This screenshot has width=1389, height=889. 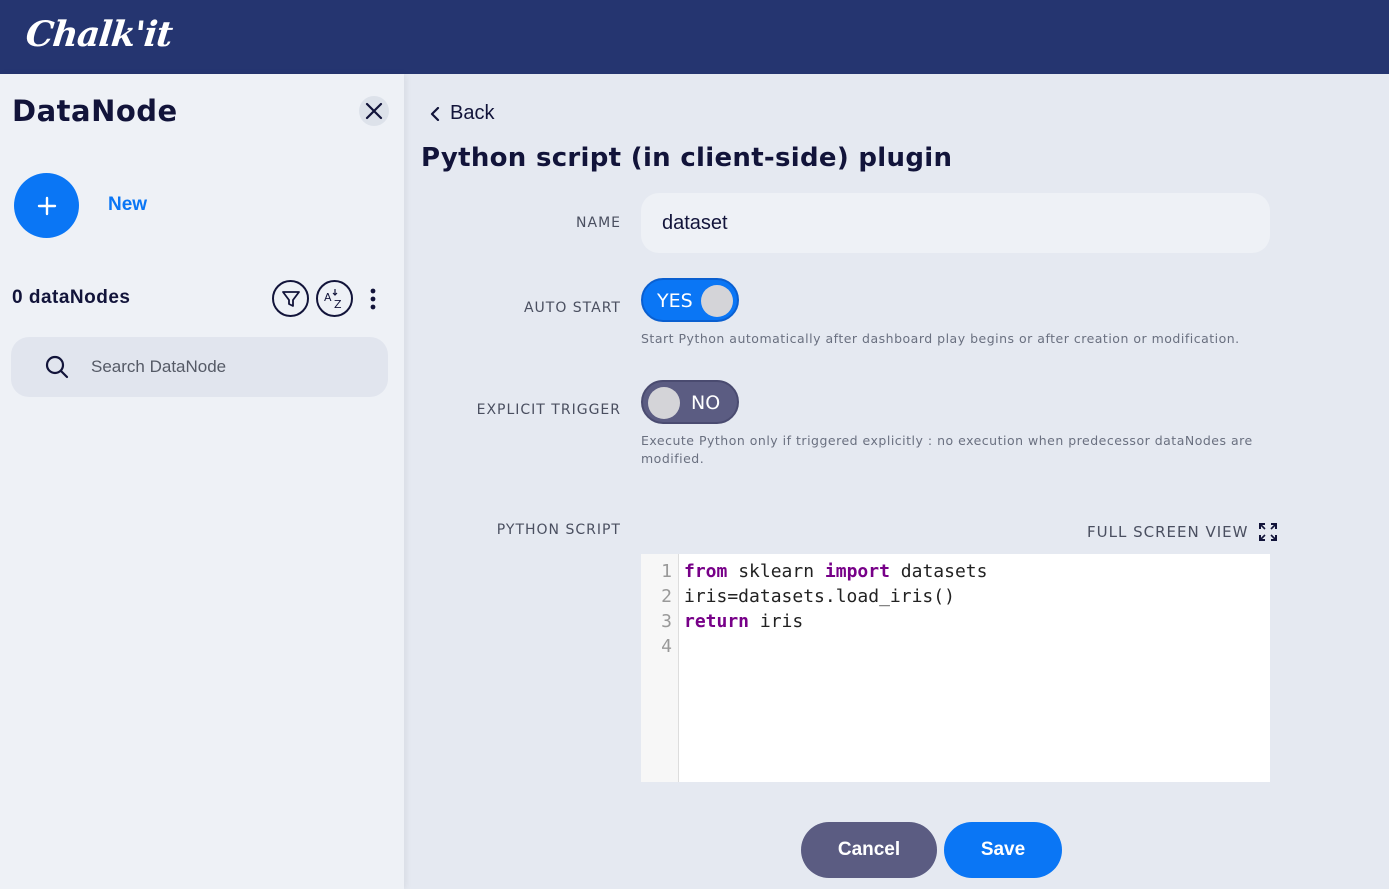 What do you see at coordinates (666, 571) in the screenshot?
I see `line-number: 1` at bounding box center [666, 571].